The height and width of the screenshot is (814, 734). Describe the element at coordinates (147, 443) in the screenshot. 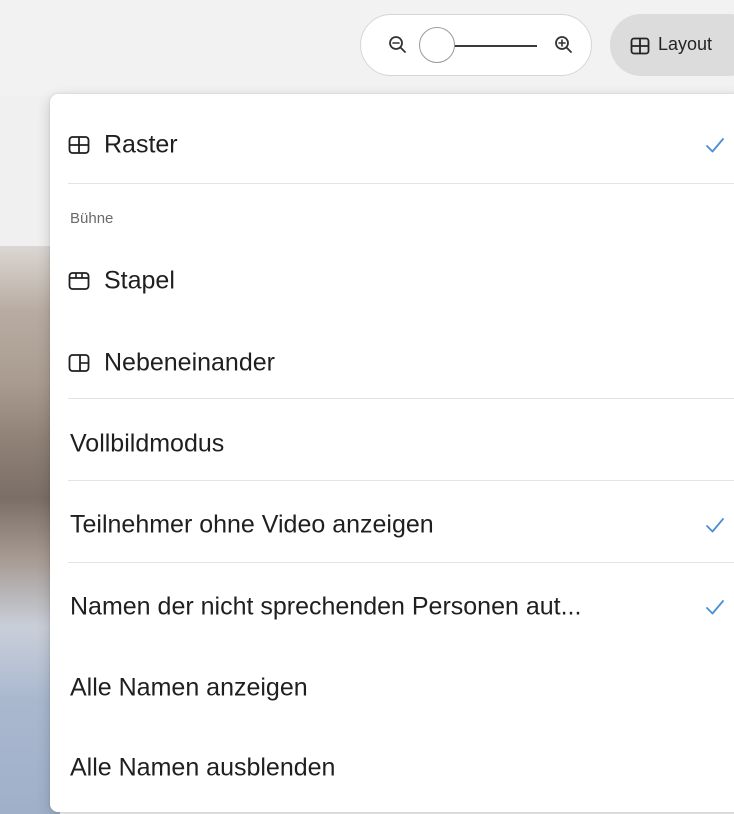

I see `menu-item-label: Vollbildmodus` at that location.